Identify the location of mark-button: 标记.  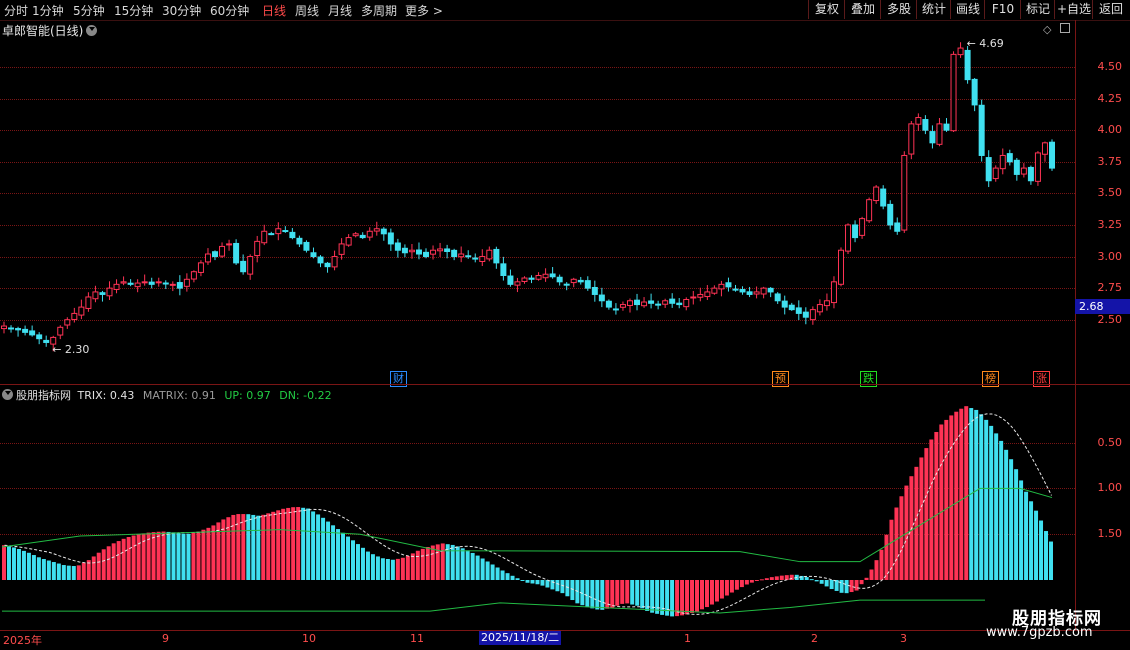
(1037, 9).